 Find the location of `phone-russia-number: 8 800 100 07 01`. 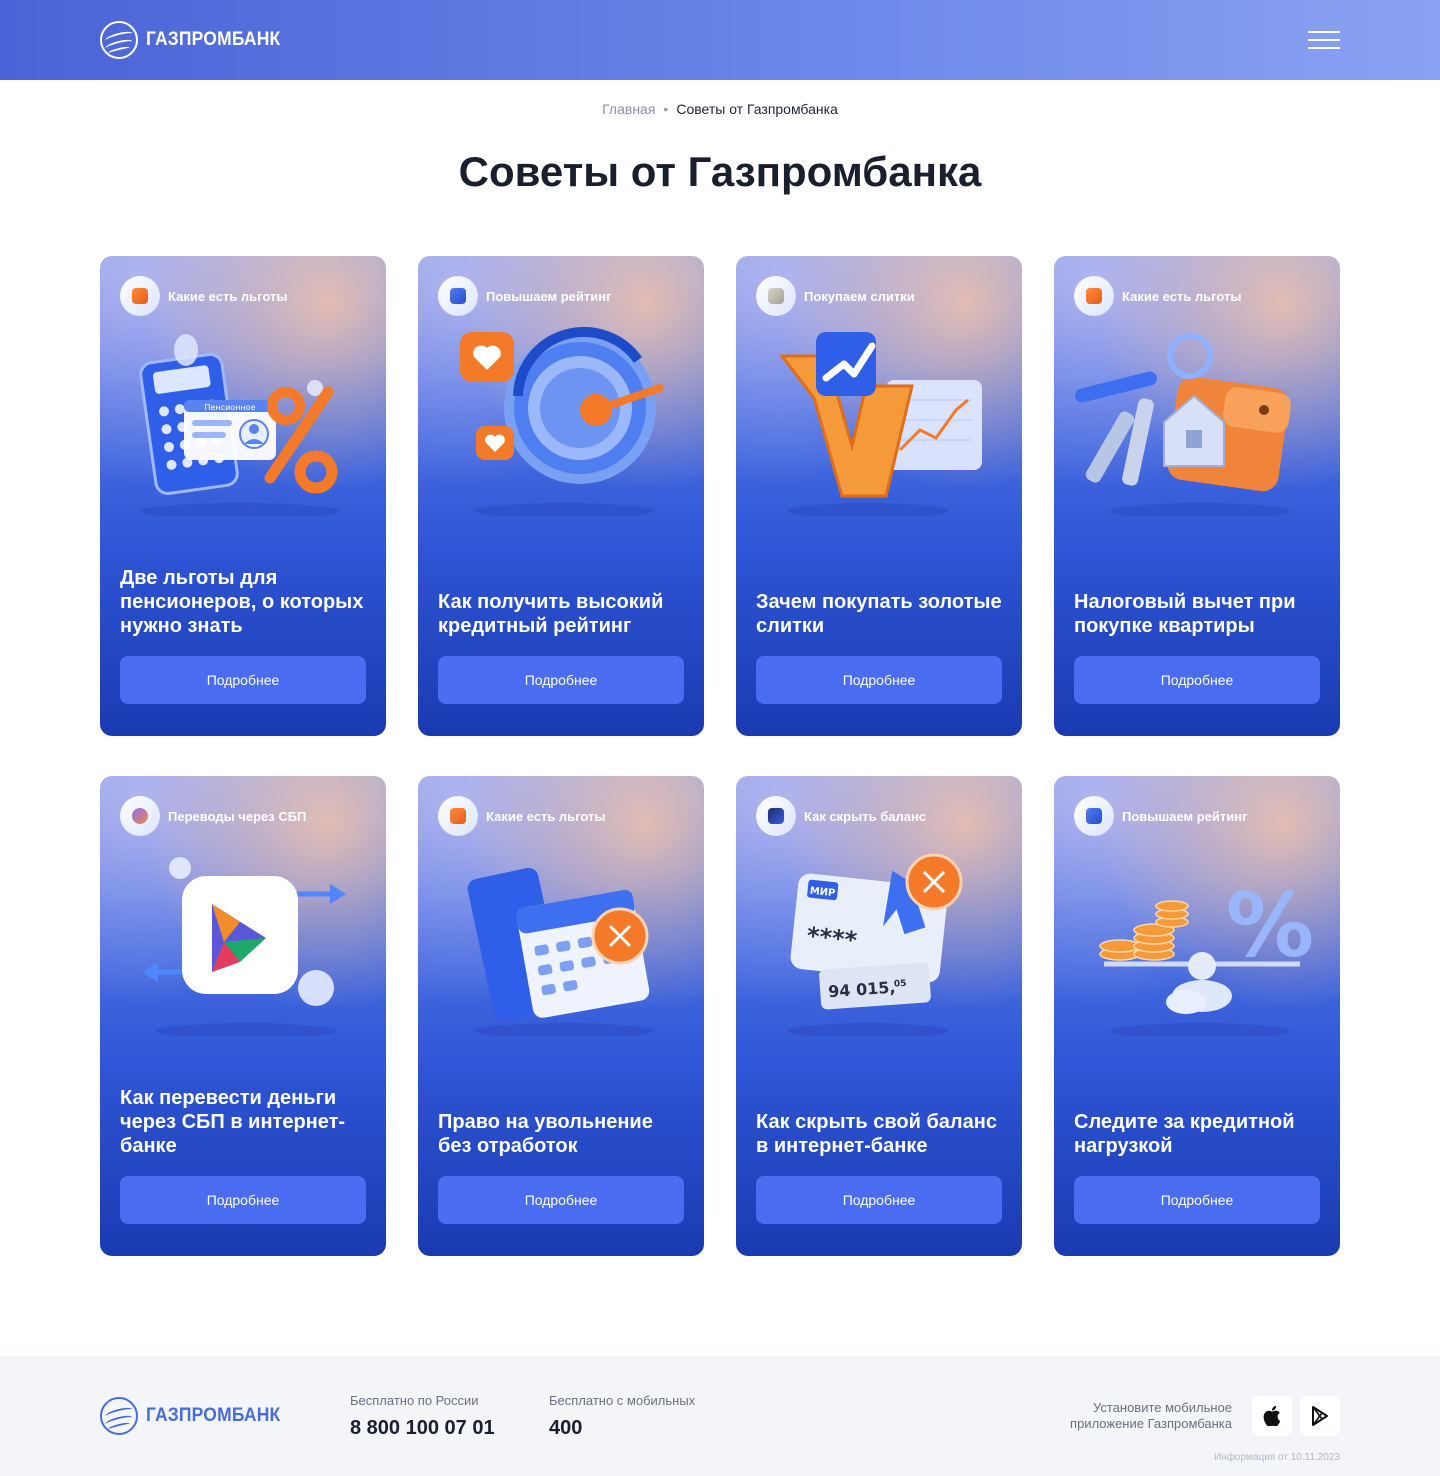

phone-russia-number: 8 800 100 07 01 is located at coordinates (422, 1428).